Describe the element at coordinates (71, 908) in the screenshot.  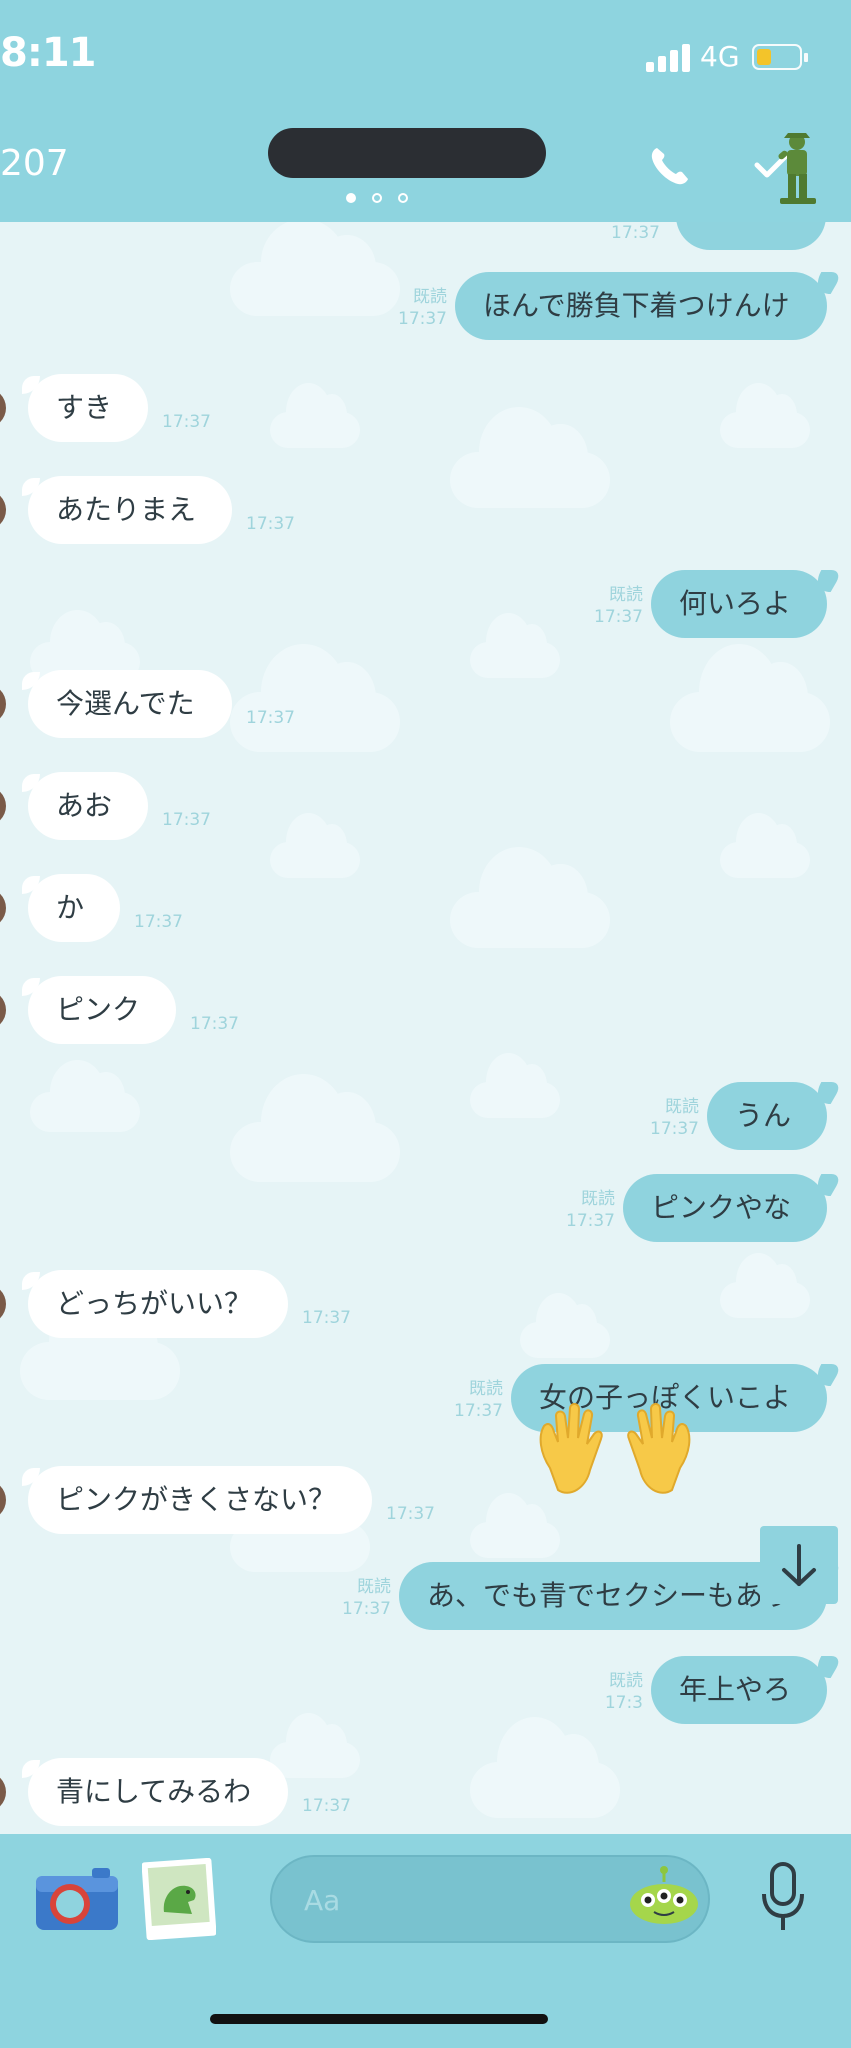
I see `received-message-bubble: か` at that location.